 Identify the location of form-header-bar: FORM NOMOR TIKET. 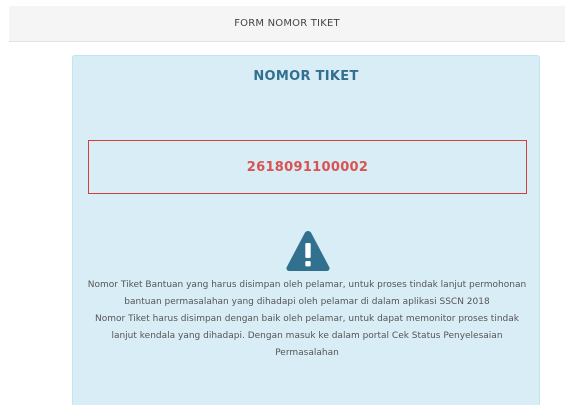
(287, 24).